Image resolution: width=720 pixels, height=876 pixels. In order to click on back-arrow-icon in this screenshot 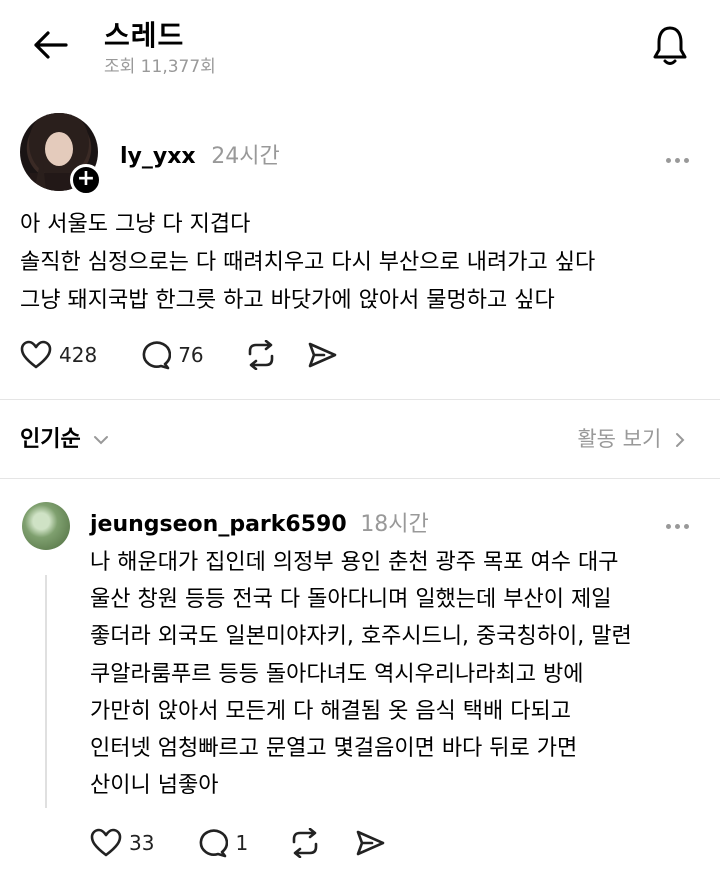, I will do `click(51, 45)`.